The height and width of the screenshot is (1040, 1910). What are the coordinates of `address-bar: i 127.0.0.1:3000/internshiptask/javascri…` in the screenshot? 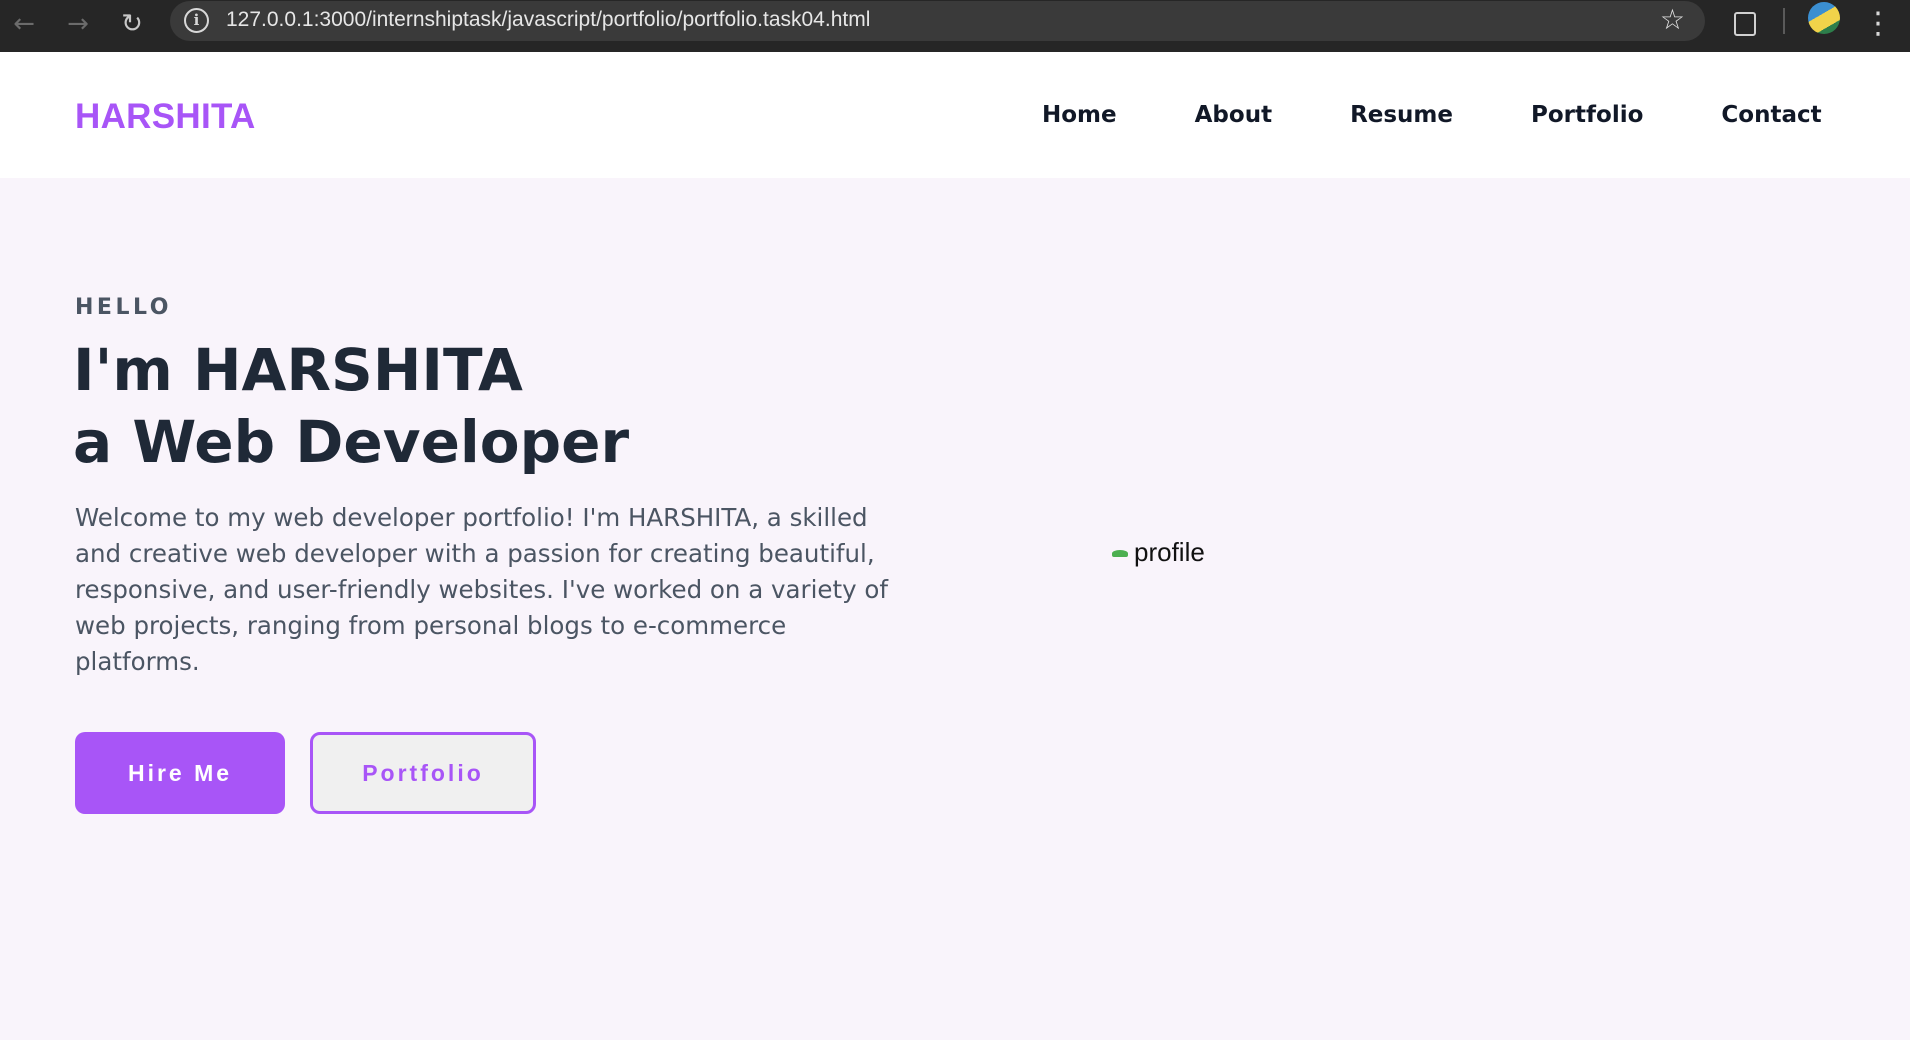 It's located at (937, 21).